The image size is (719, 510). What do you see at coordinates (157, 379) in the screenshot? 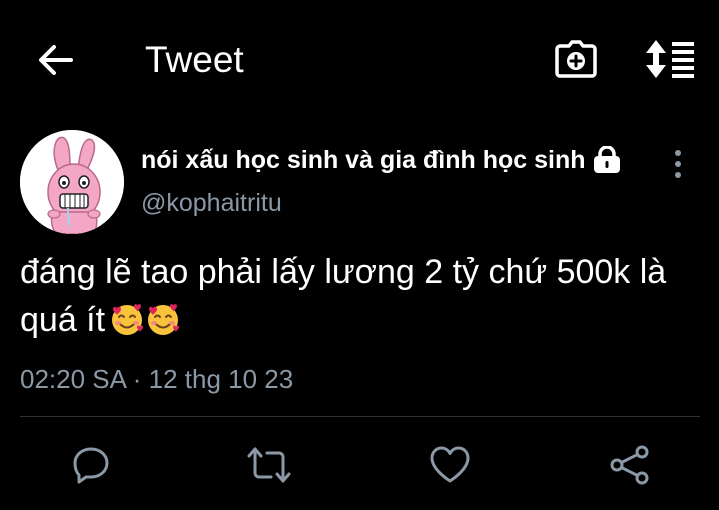
I see `tweet-timestamp: 02:20 SA · 12 thg 10 23` at bounding box center [157, 379].